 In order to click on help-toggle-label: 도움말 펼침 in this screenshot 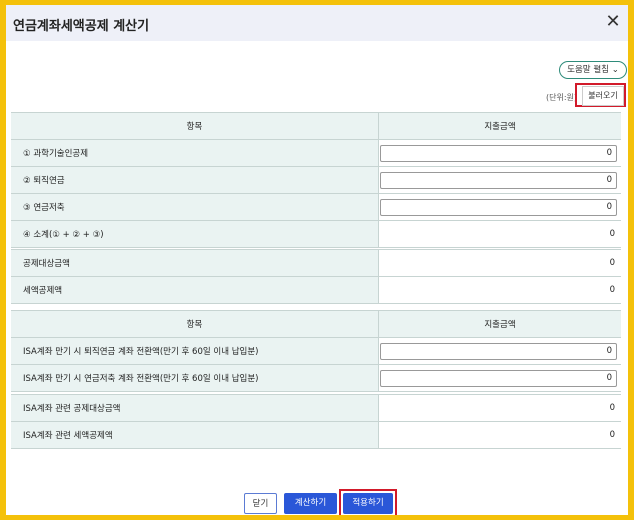, I will do `click(588, 70)`.